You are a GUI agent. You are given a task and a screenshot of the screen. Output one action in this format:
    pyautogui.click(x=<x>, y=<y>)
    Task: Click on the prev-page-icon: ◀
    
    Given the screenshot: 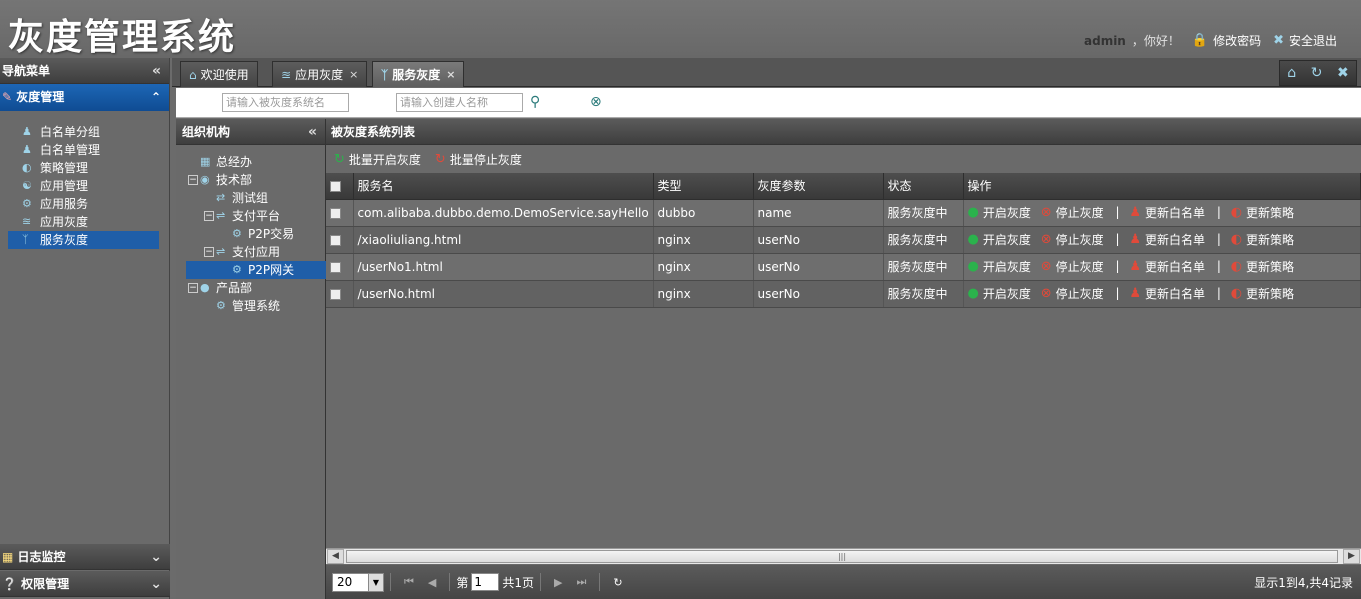 What is the action you would take?
    pyautogui.click(x=432, y=582)
    